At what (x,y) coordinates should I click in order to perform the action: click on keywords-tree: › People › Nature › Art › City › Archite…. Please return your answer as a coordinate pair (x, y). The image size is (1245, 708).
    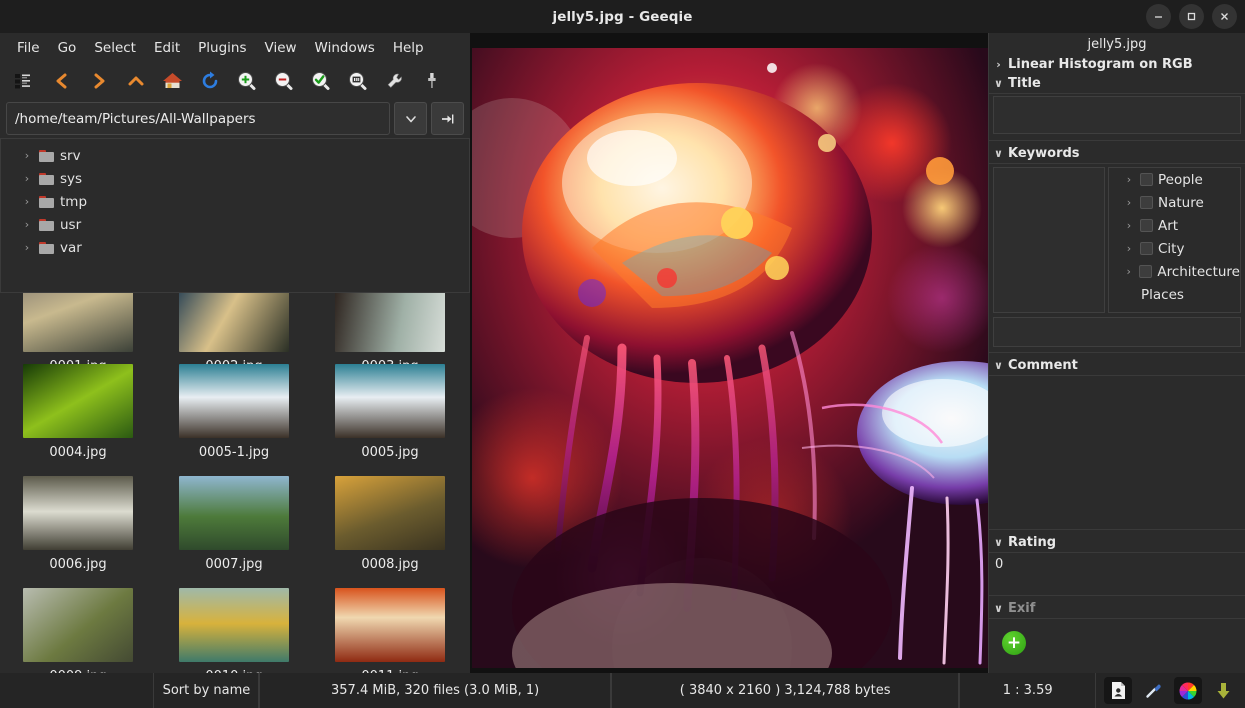
    Looking at the image, I should click on (1174, 240).